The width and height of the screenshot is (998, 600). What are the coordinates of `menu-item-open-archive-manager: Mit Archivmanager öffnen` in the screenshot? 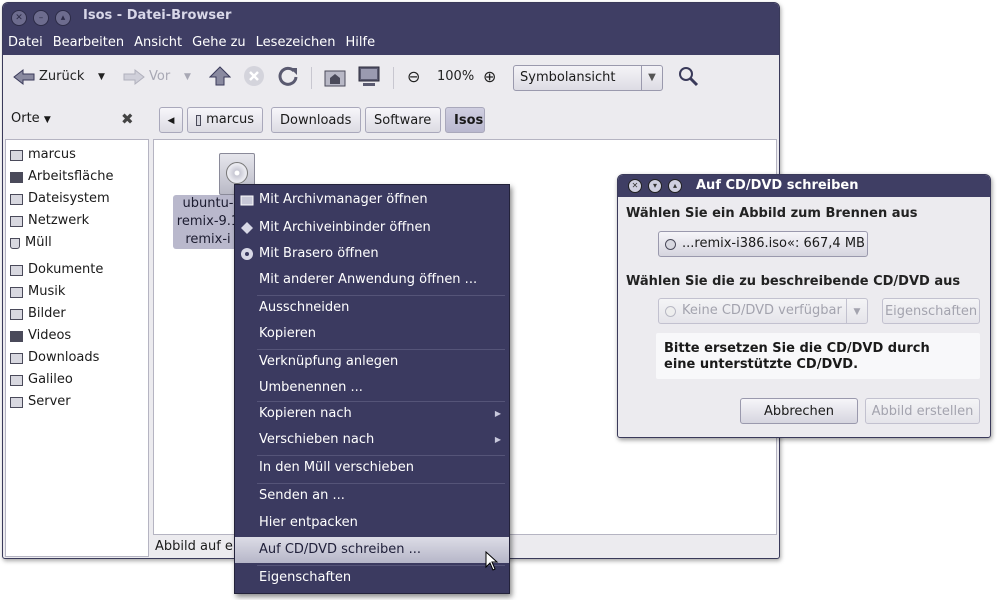 It's located at (372, 200).